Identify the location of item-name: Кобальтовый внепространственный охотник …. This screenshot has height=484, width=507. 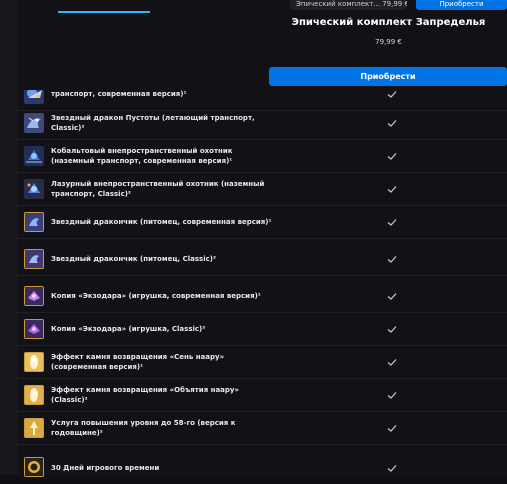
(142, 156).